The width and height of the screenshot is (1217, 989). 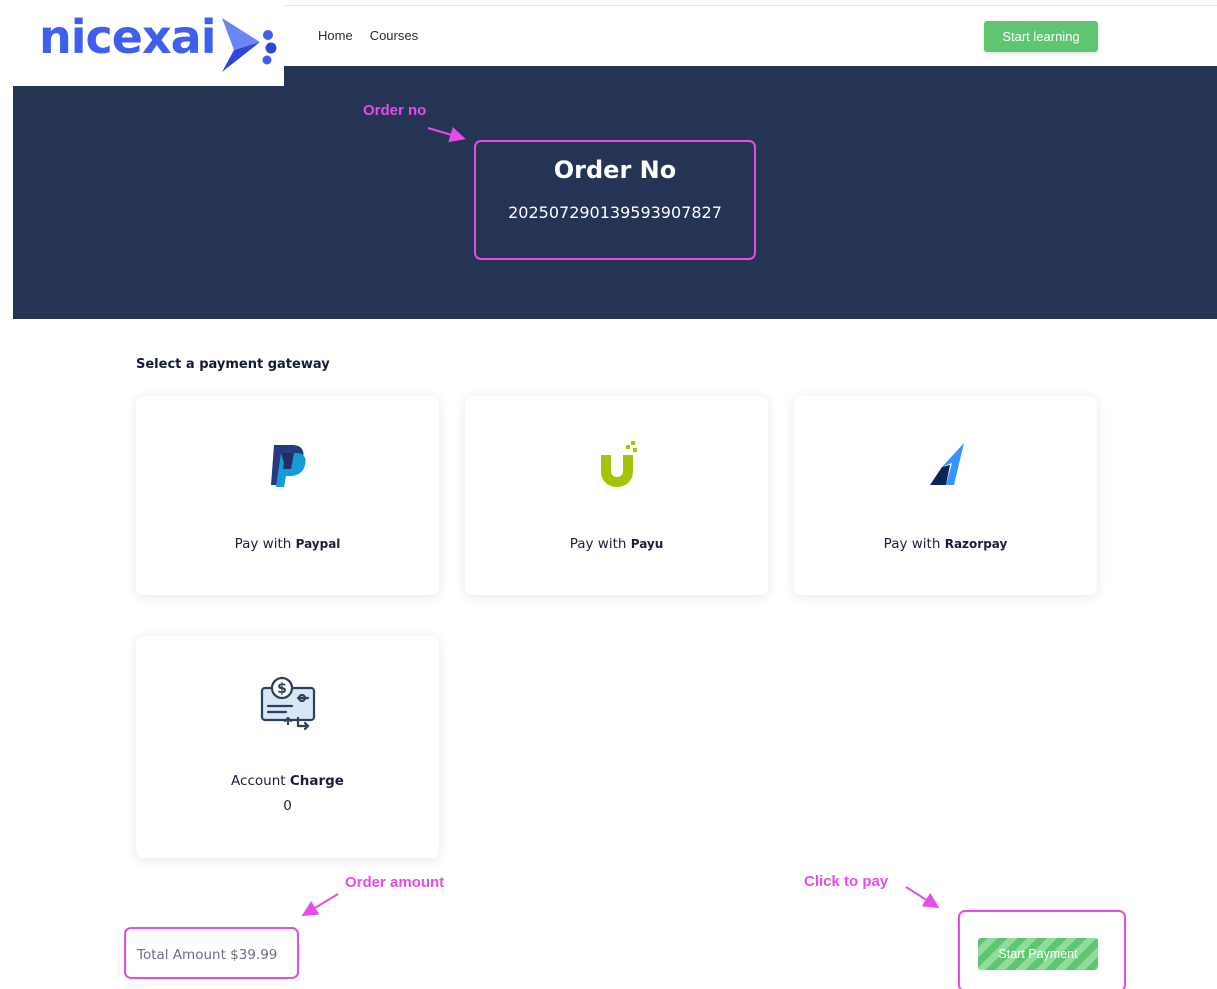 I want to click on gateway-card-razorpay: Pay with Razorpay, so click(x=945, y=495).